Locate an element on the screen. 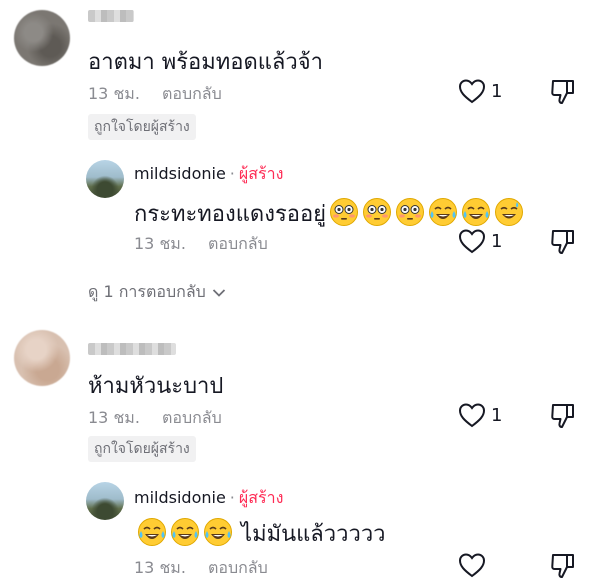  view-replies-label: ดู 1 การตอบกลับ is located at coordinates (147, 291).